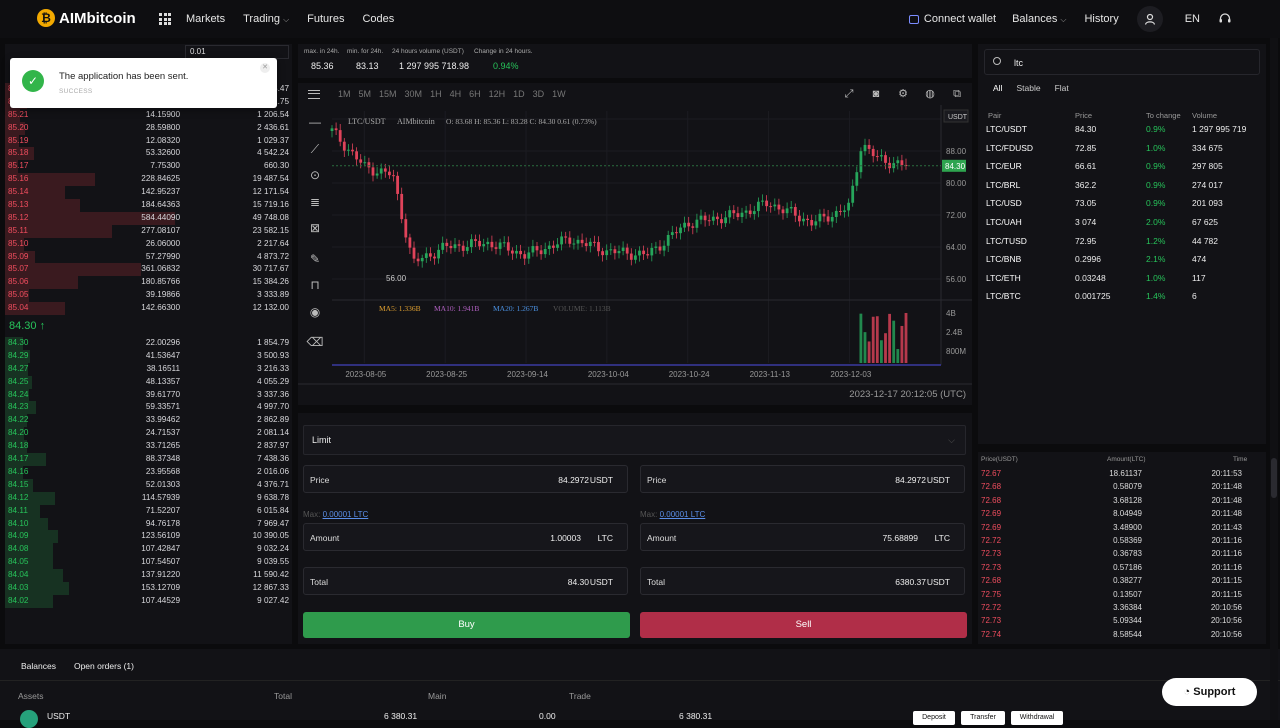  What do you see at coordinates (559, 94) in the screenshot?
I see `timeframe-1w: 1W` at bounding box center [559, 94].